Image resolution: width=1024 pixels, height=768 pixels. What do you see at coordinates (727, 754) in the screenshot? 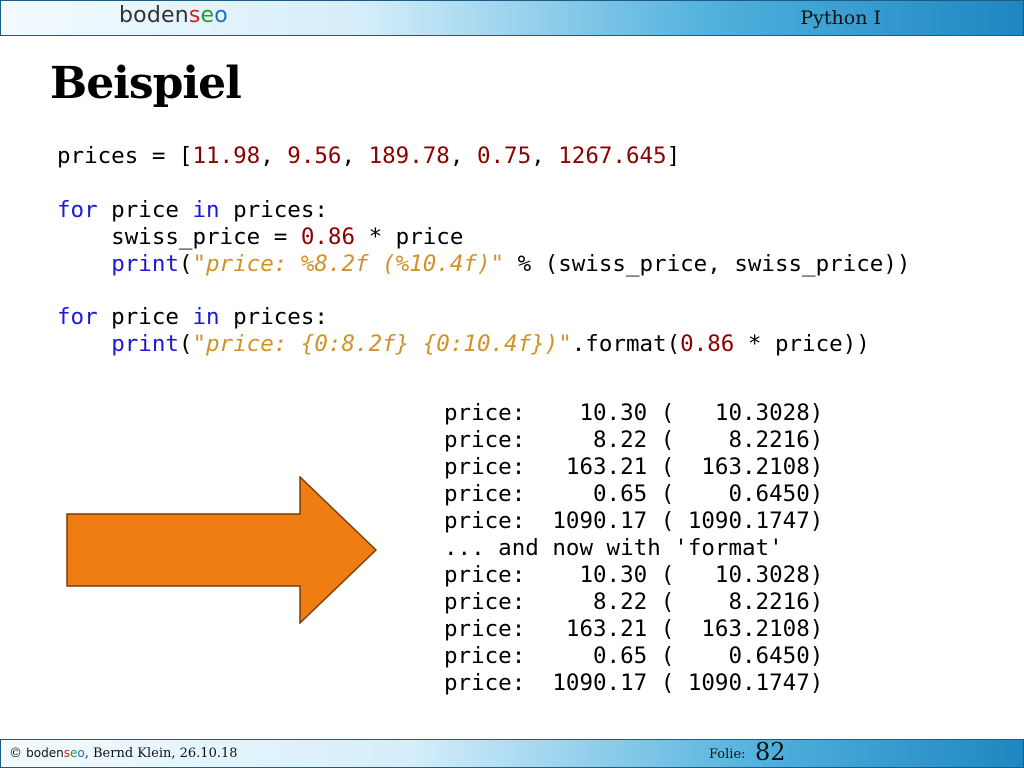
I see `slide-number-label: Folie:` at bounding box center [727, 754].